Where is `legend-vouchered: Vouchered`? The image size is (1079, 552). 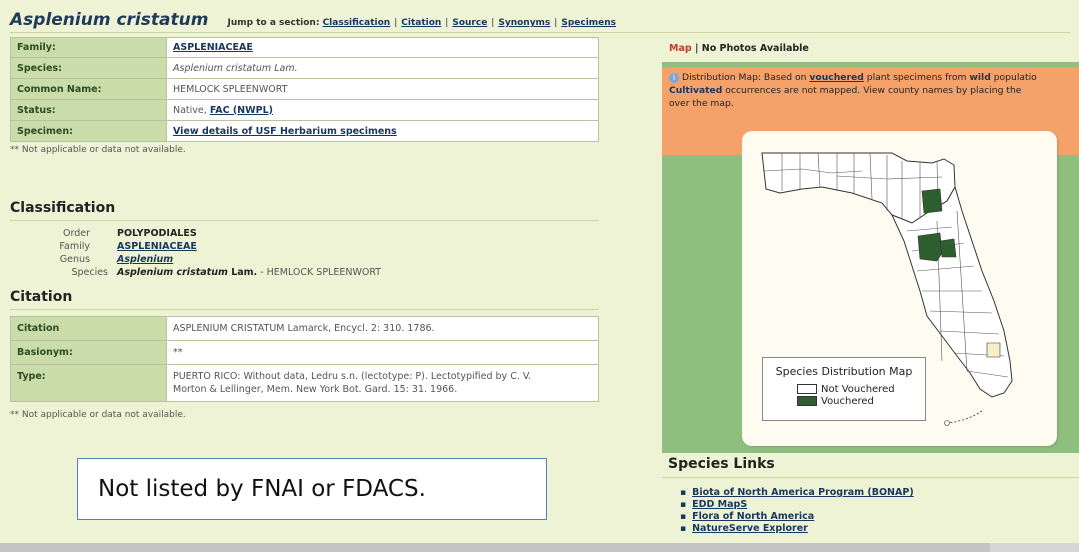
legend-vouchered: Vouchered is located at coordinates (835, 401).